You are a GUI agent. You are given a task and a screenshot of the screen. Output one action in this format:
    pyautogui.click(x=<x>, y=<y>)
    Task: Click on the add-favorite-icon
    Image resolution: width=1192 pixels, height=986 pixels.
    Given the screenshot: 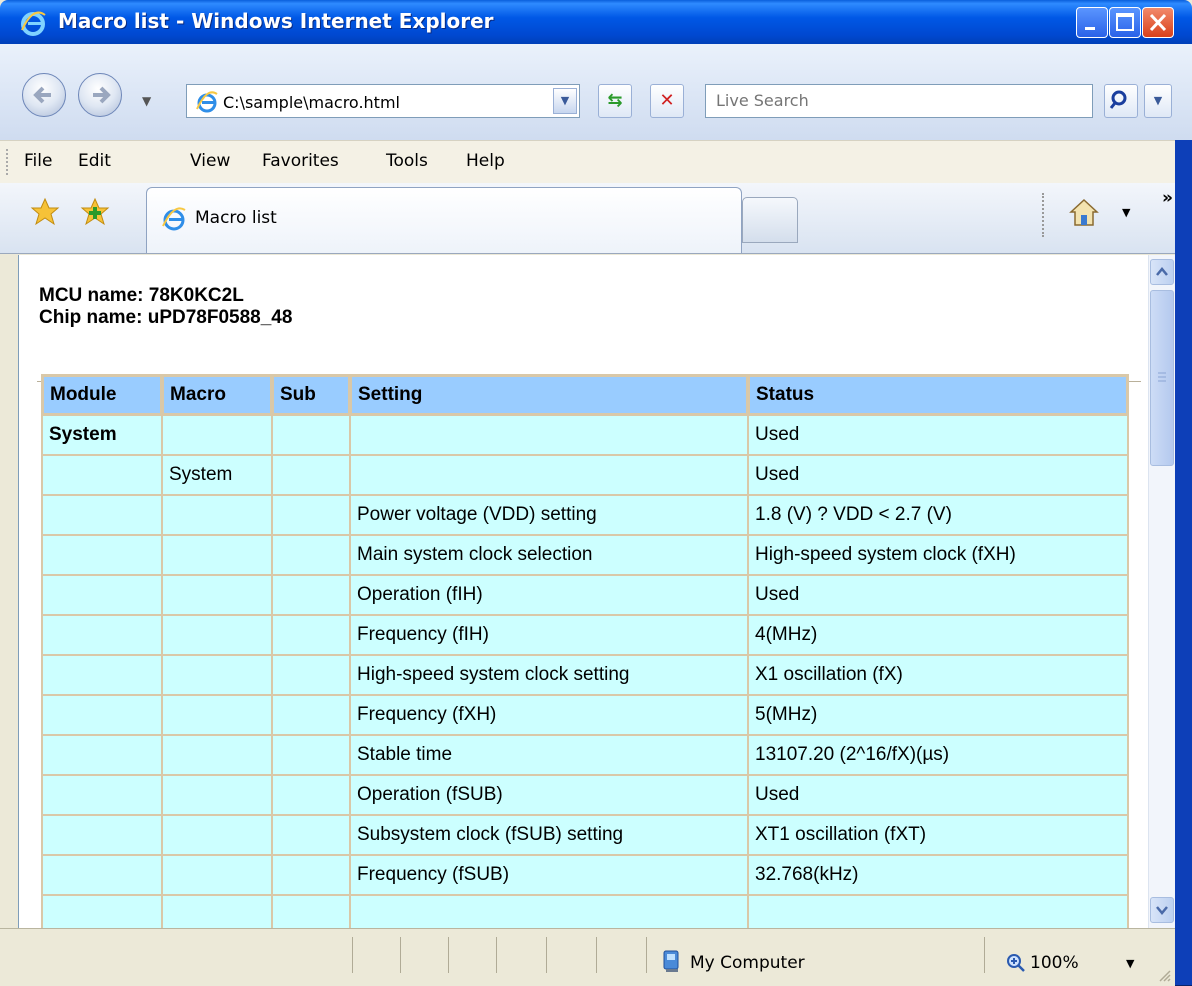 What is the action you would take?
    pyautogui.click(x=95, y=212)
    